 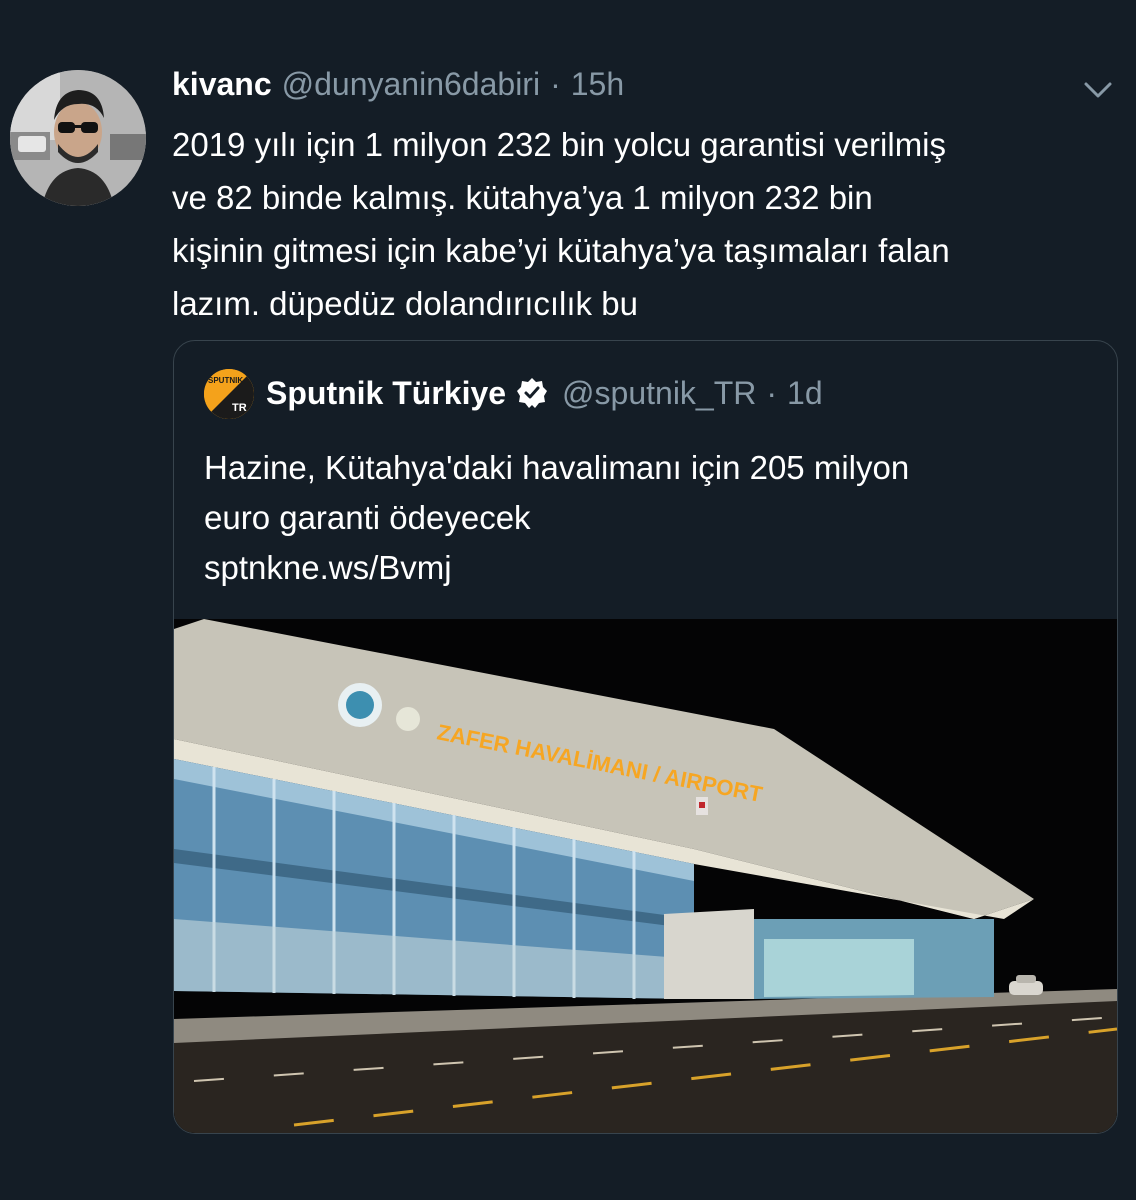 I want to click on quoted-author-handle: @sputnik_TR, so click(x=659, y=393).